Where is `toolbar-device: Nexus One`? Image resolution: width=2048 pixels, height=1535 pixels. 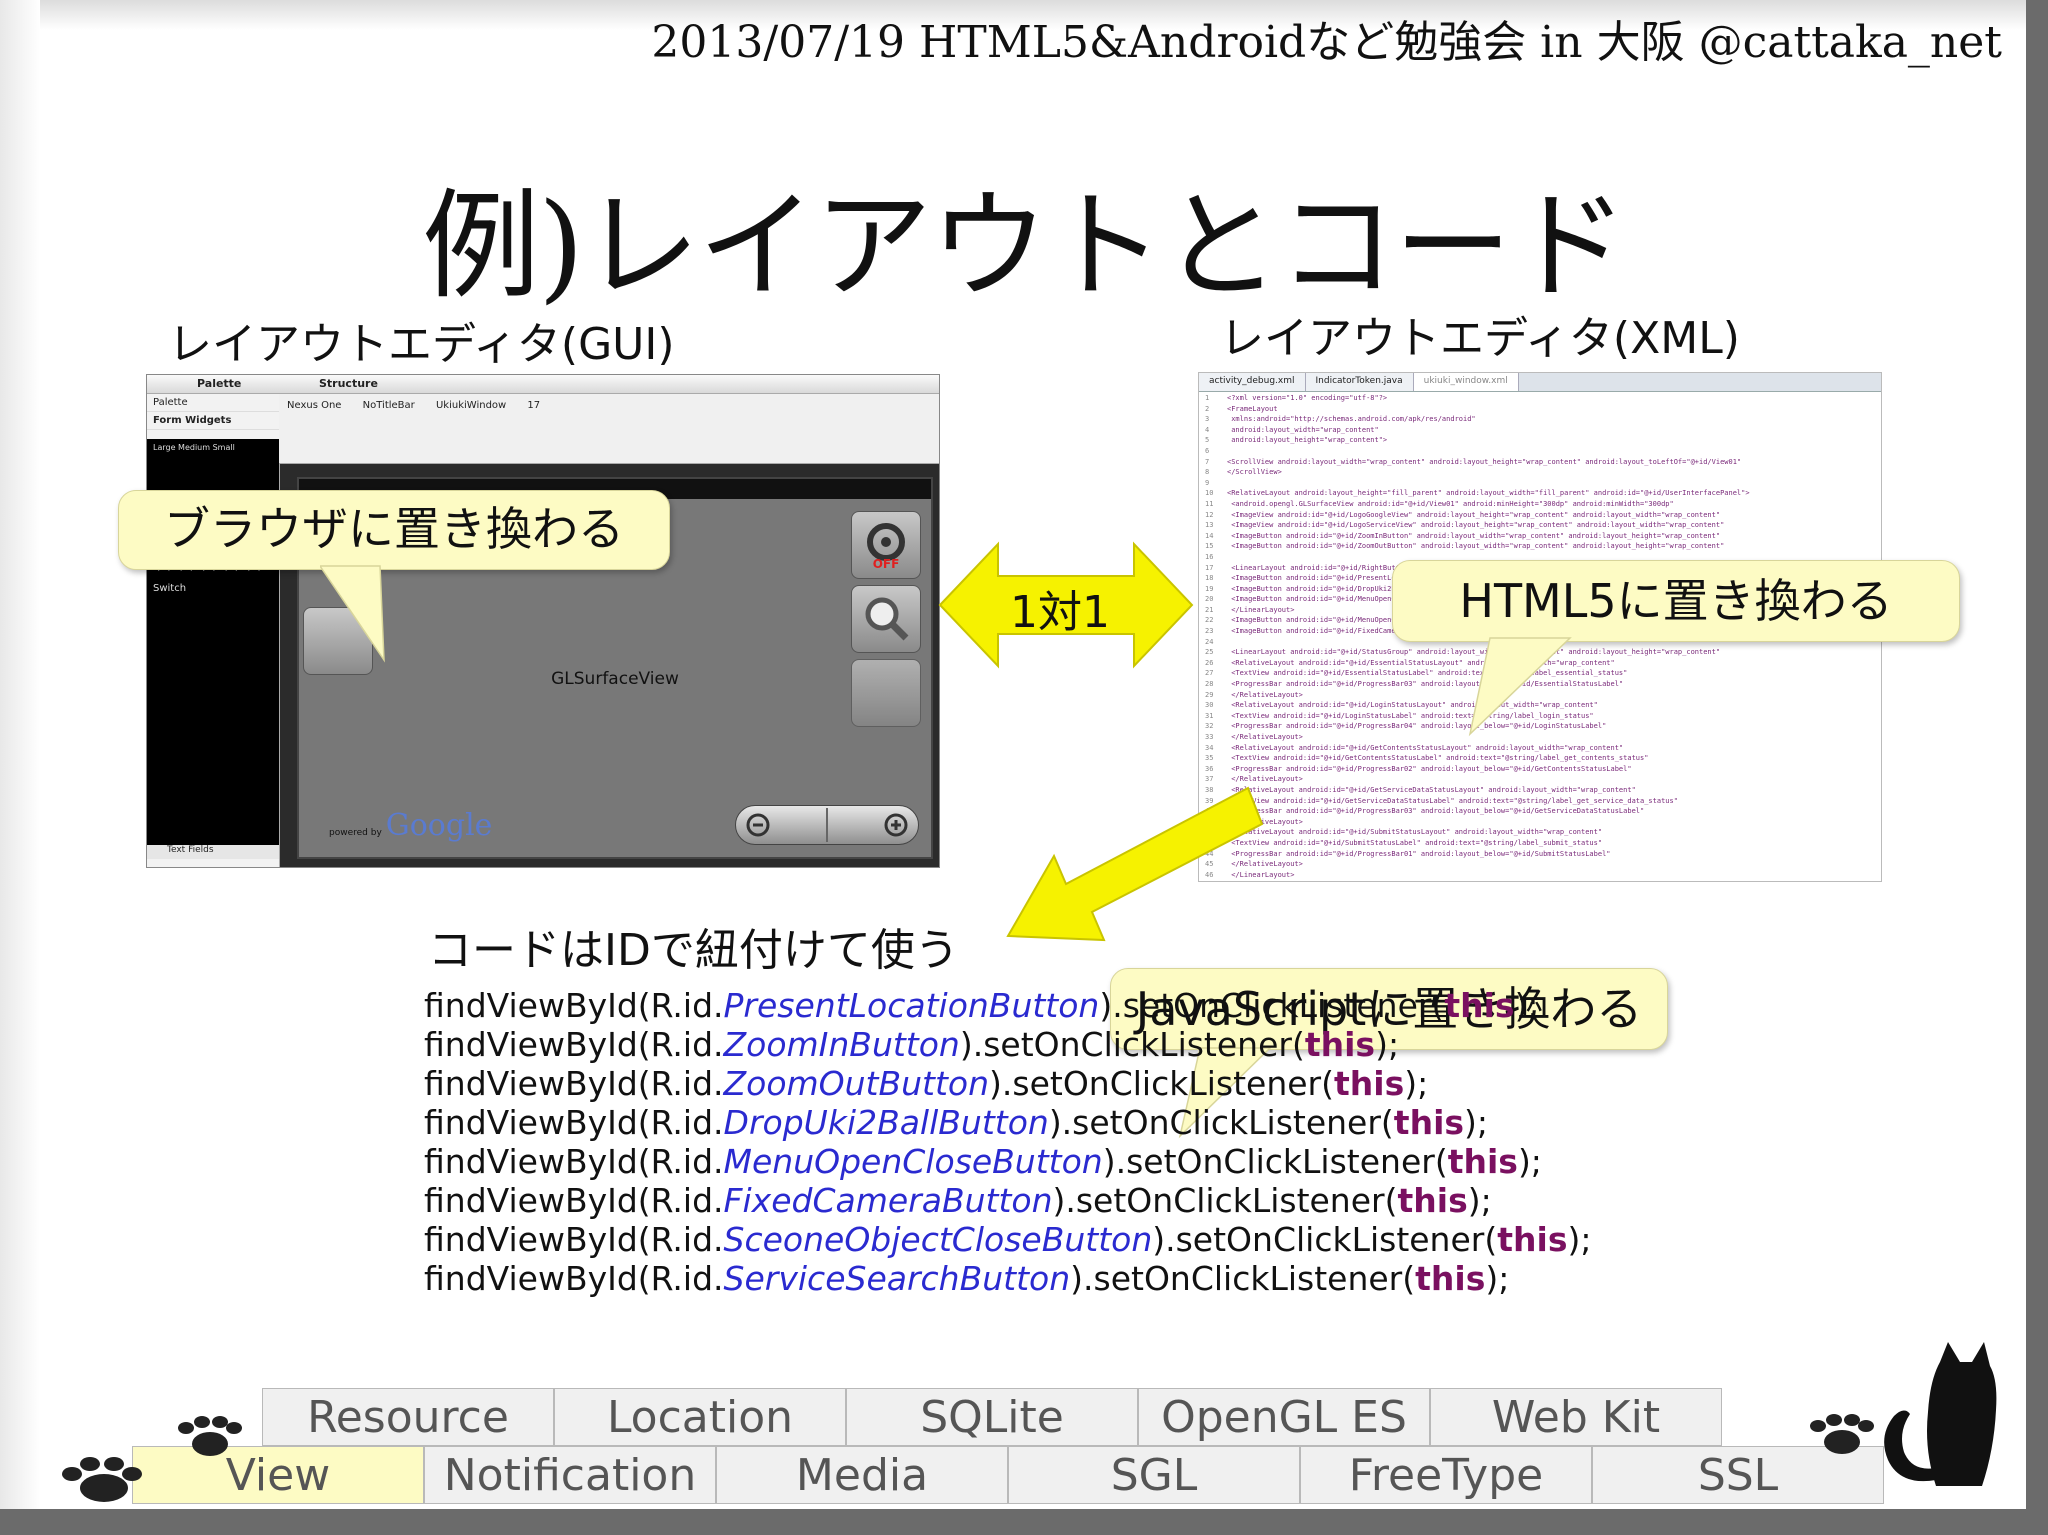 toolbar-device: Nexus One is located at coordinates (314, 405).